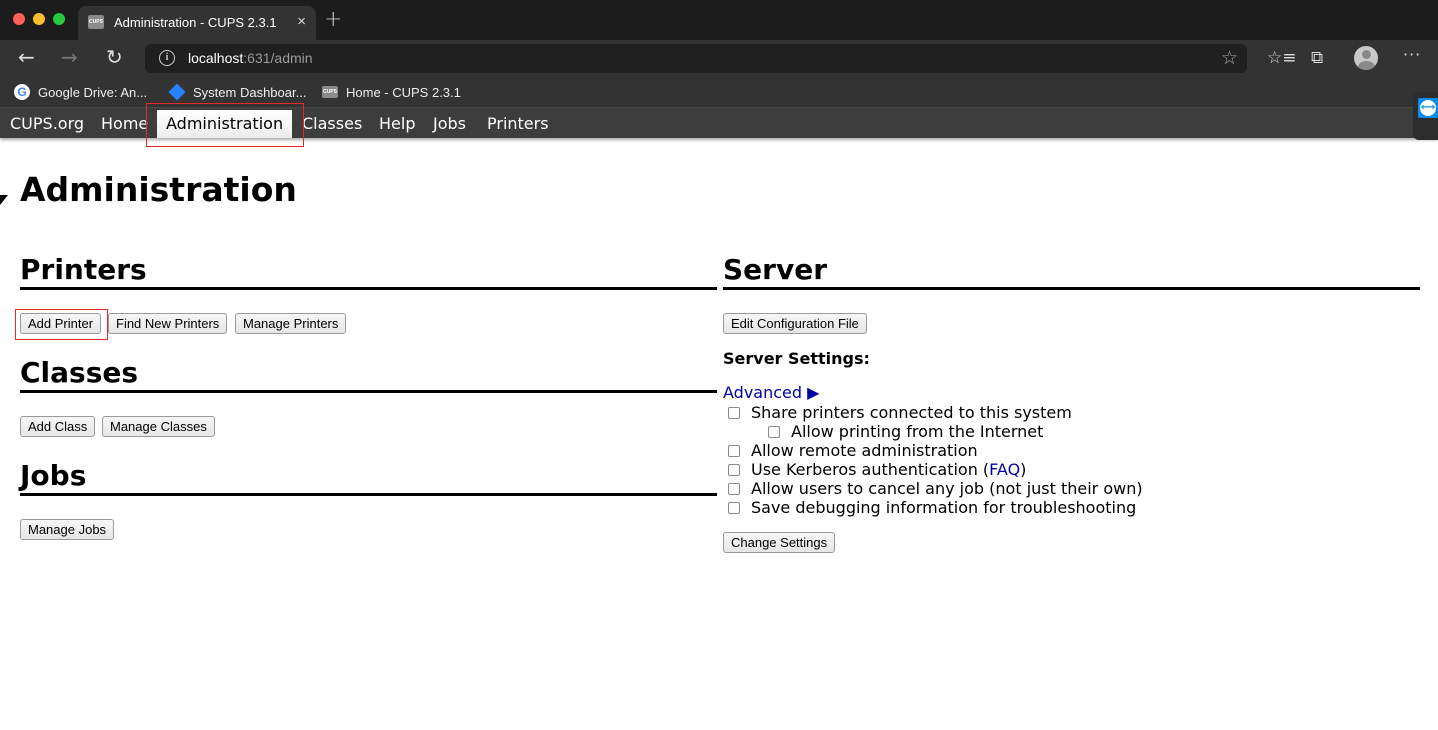  What do you see at coordinates (1071, 288) in the screenshot?
I see `server-divider` at bounding box center [1071, 288].